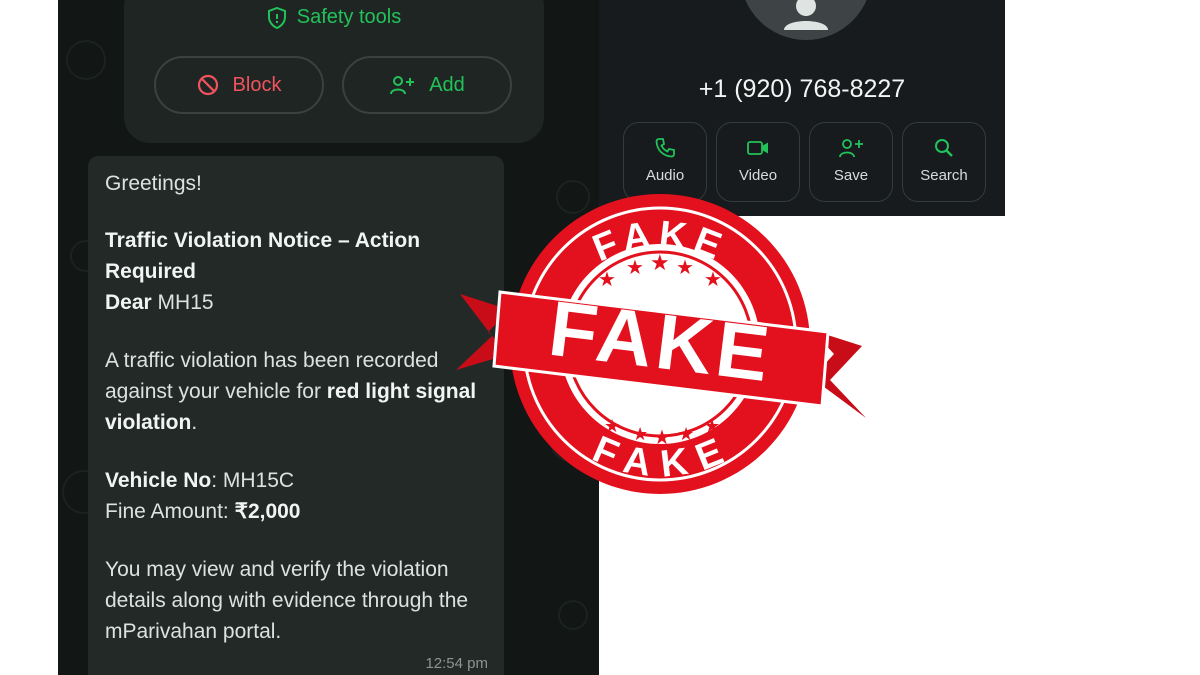 The height and width of the screenshot is (675, 1200). What do you see at coordinates (276, 17) in the screenshot?
I see `shield-icon` at bounding box center [276, 17].